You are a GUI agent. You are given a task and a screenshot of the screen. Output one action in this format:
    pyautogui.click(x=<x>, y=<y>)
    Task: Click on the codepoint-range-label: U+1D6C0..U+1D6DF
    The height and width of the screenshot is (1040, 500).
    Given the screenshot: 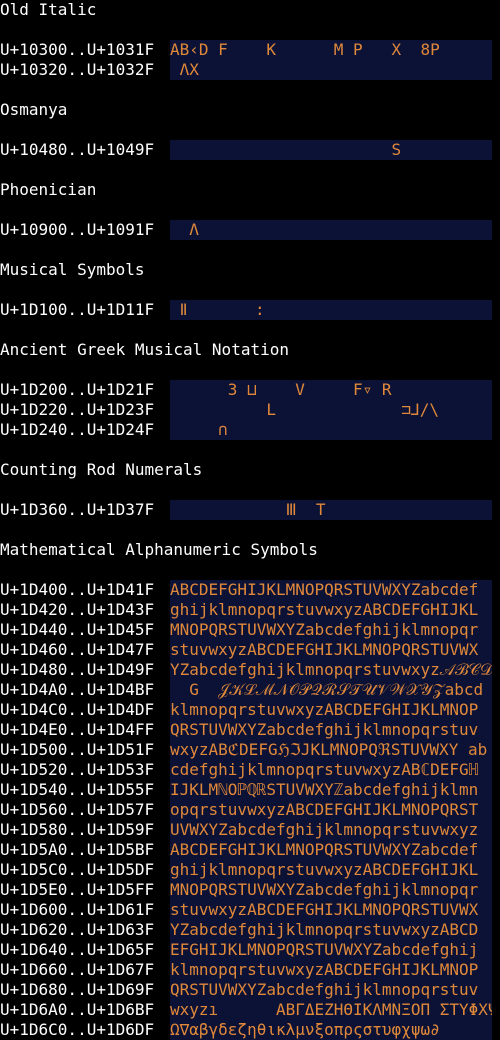 What is the action you would take?
    pyautogui.click(x=77, y=1029)
    